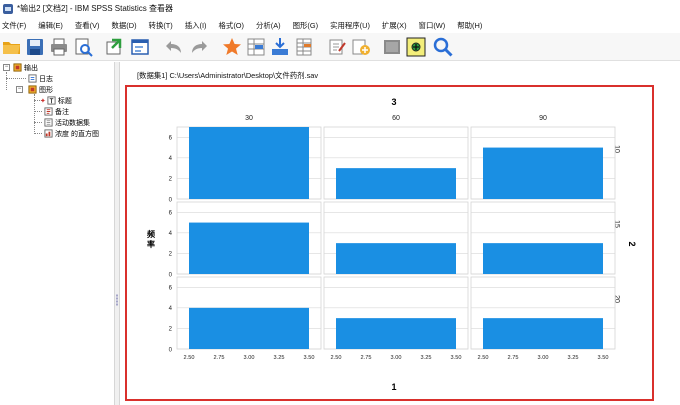 This screenshot has height=405, width=680. Describe the element at coordinates (16, 25) in the screenshot. I see `menu-file: 文件(F)` at that location.